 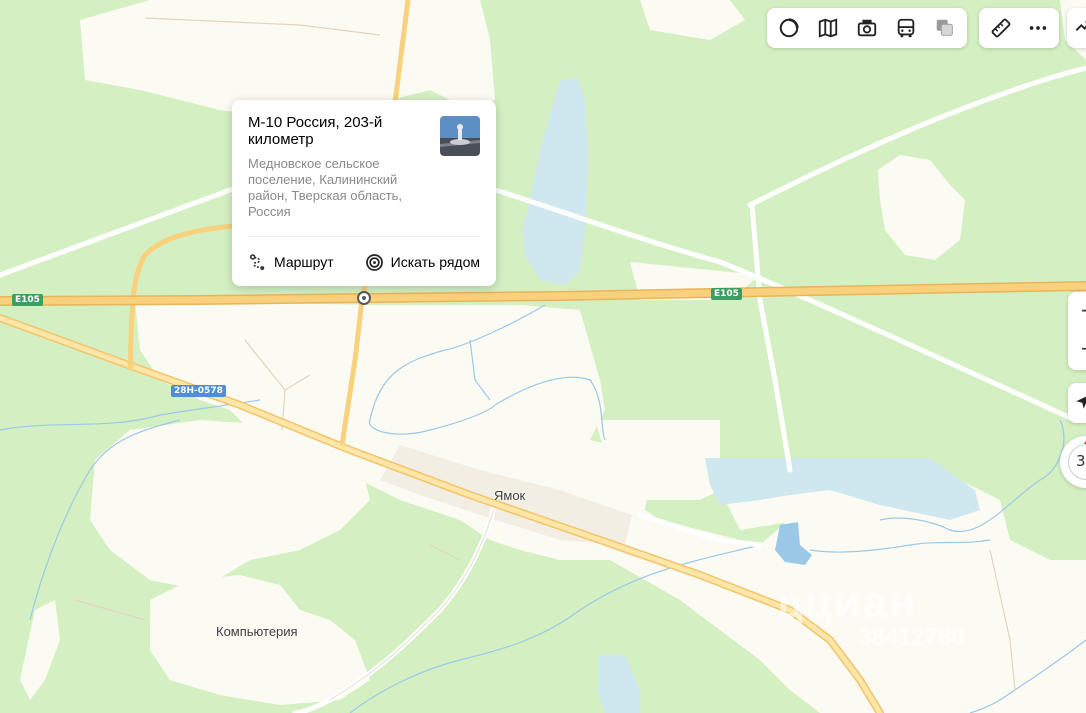 I want to click on road-badge-28n-0578: 28Н-0578, so click(x=198, y=391).